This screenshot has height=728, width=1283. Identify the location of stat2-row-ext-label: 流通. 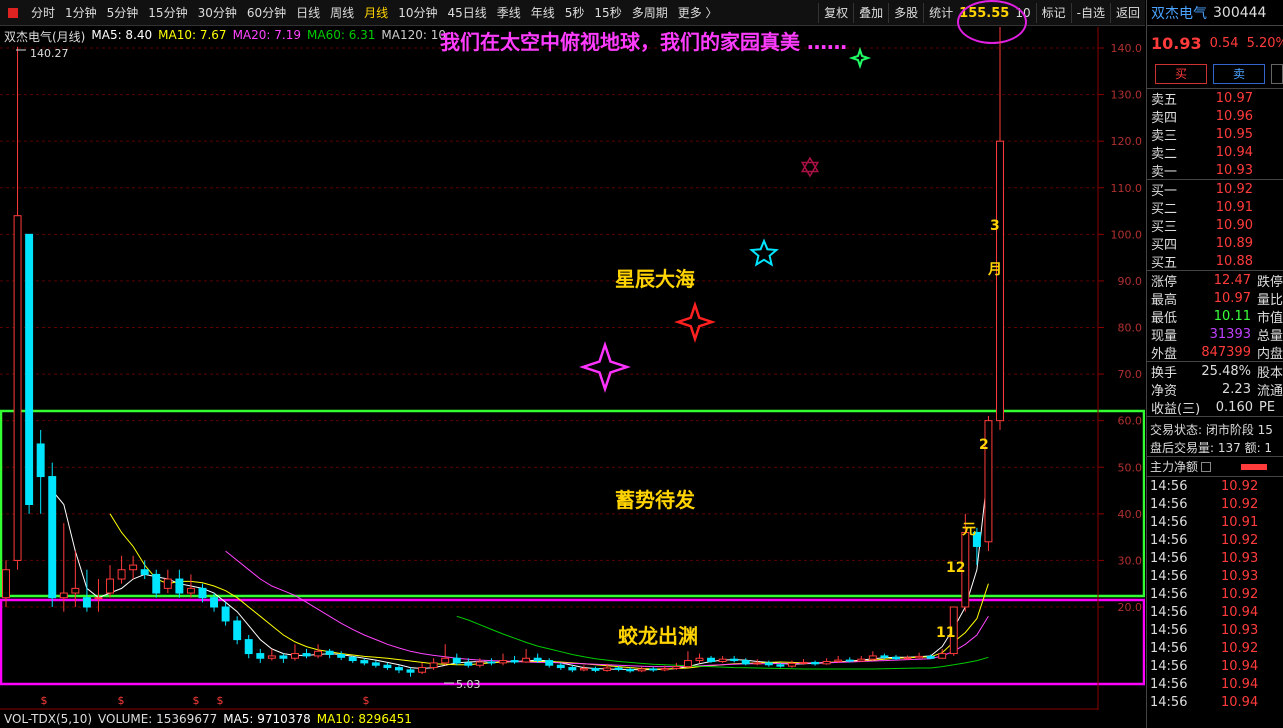
(1269, 391).